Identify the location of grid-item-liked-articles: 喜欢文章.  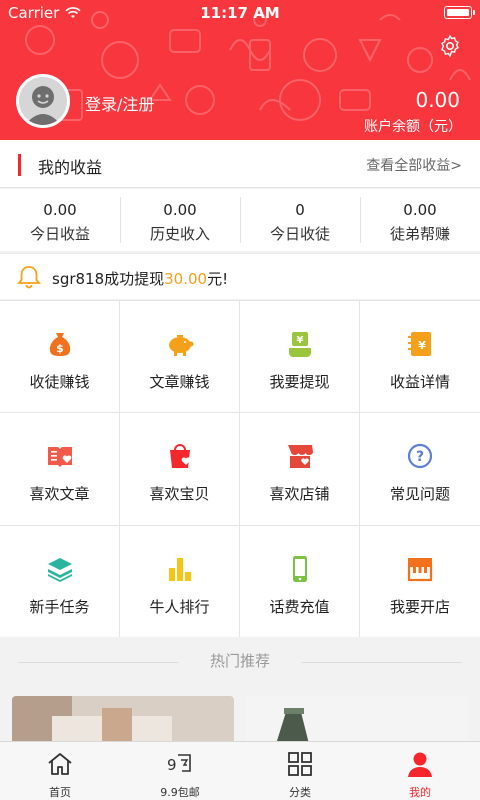
(60, 468).